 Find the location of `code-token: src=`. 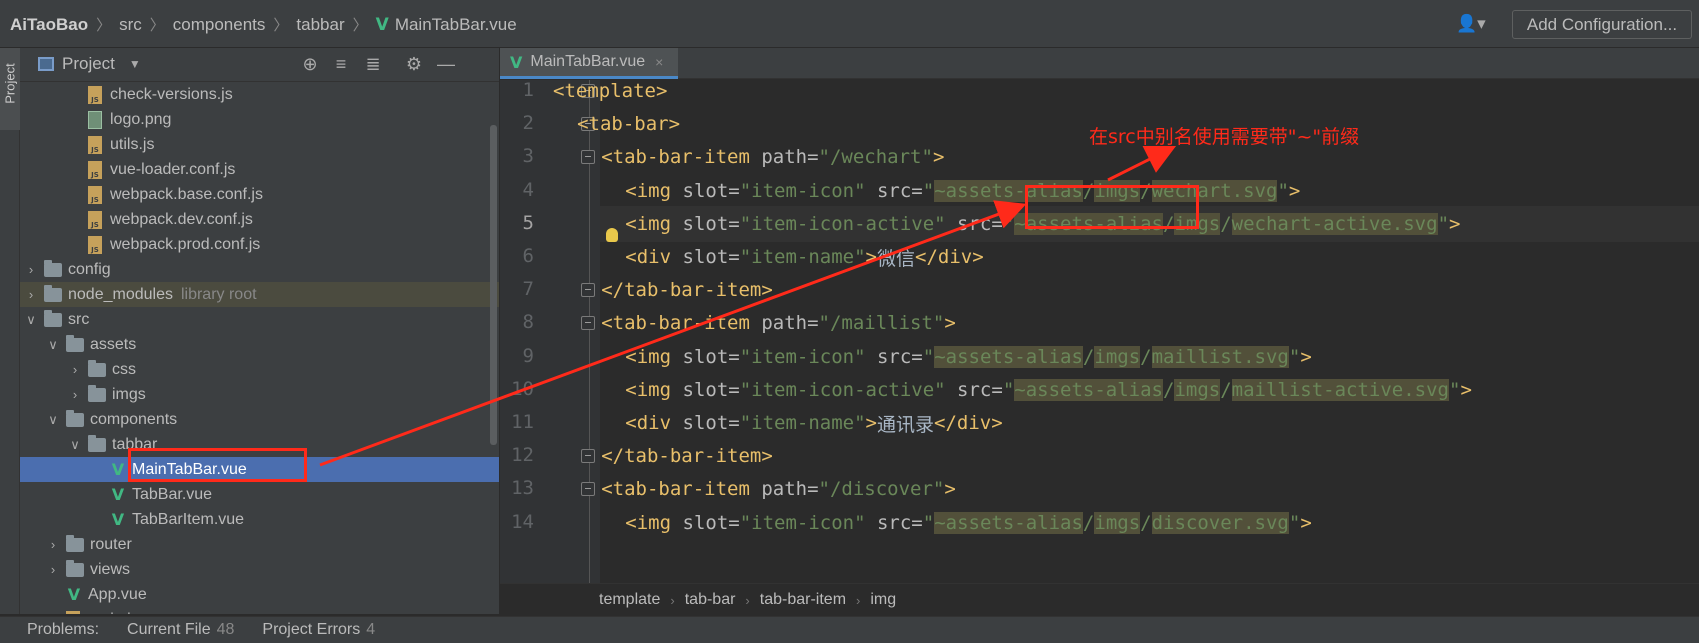

code-token: src= is located at coordinates (980, 389).